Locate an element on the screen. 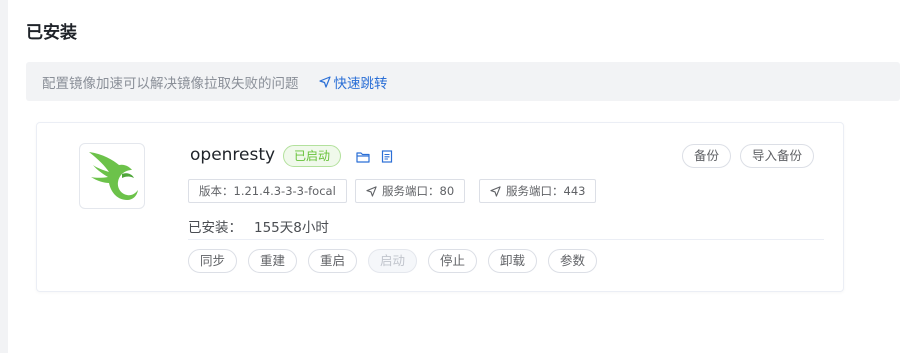  version-tag-label: 版本：1.21.4.3-3-3-focal is located at coordinates (267, 191).